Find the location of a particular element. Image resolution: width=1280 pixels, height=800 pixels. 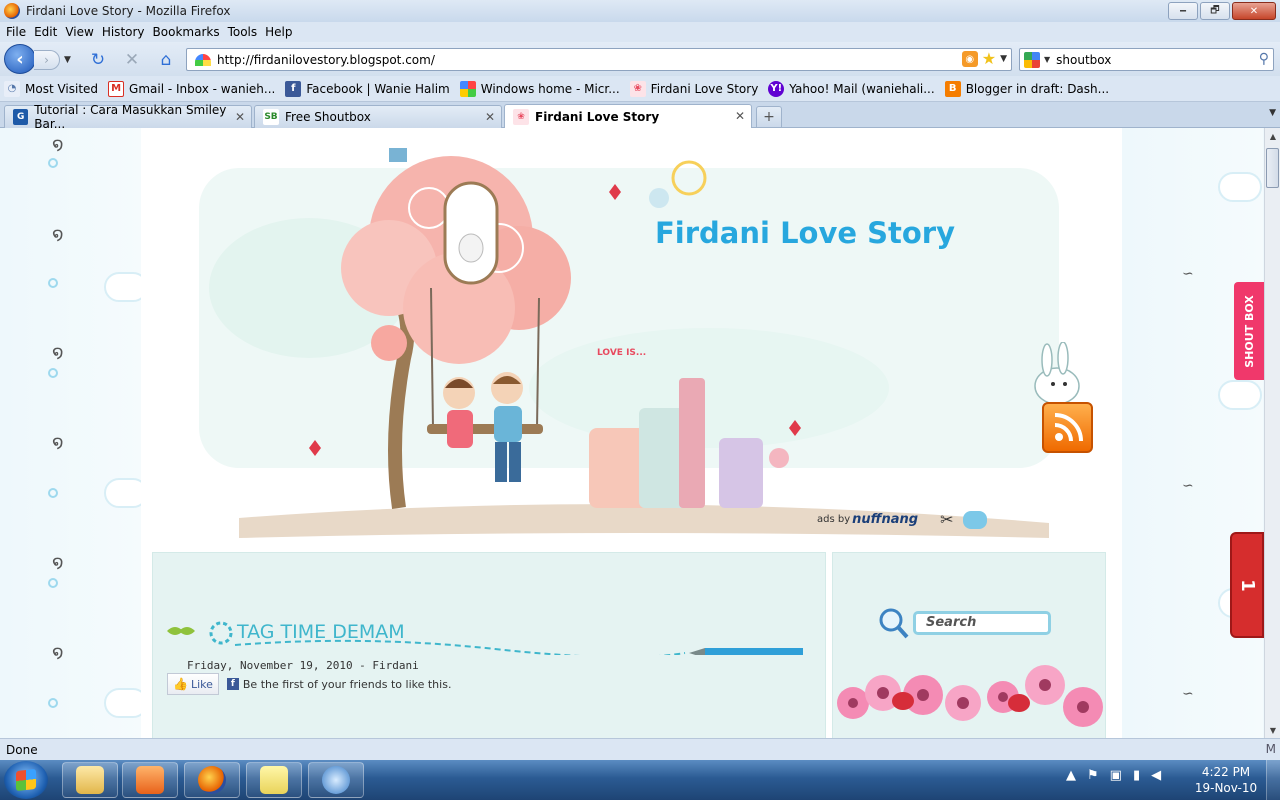

shout-box-label: SHOUT BOX is located at coordinates (1249, 331).